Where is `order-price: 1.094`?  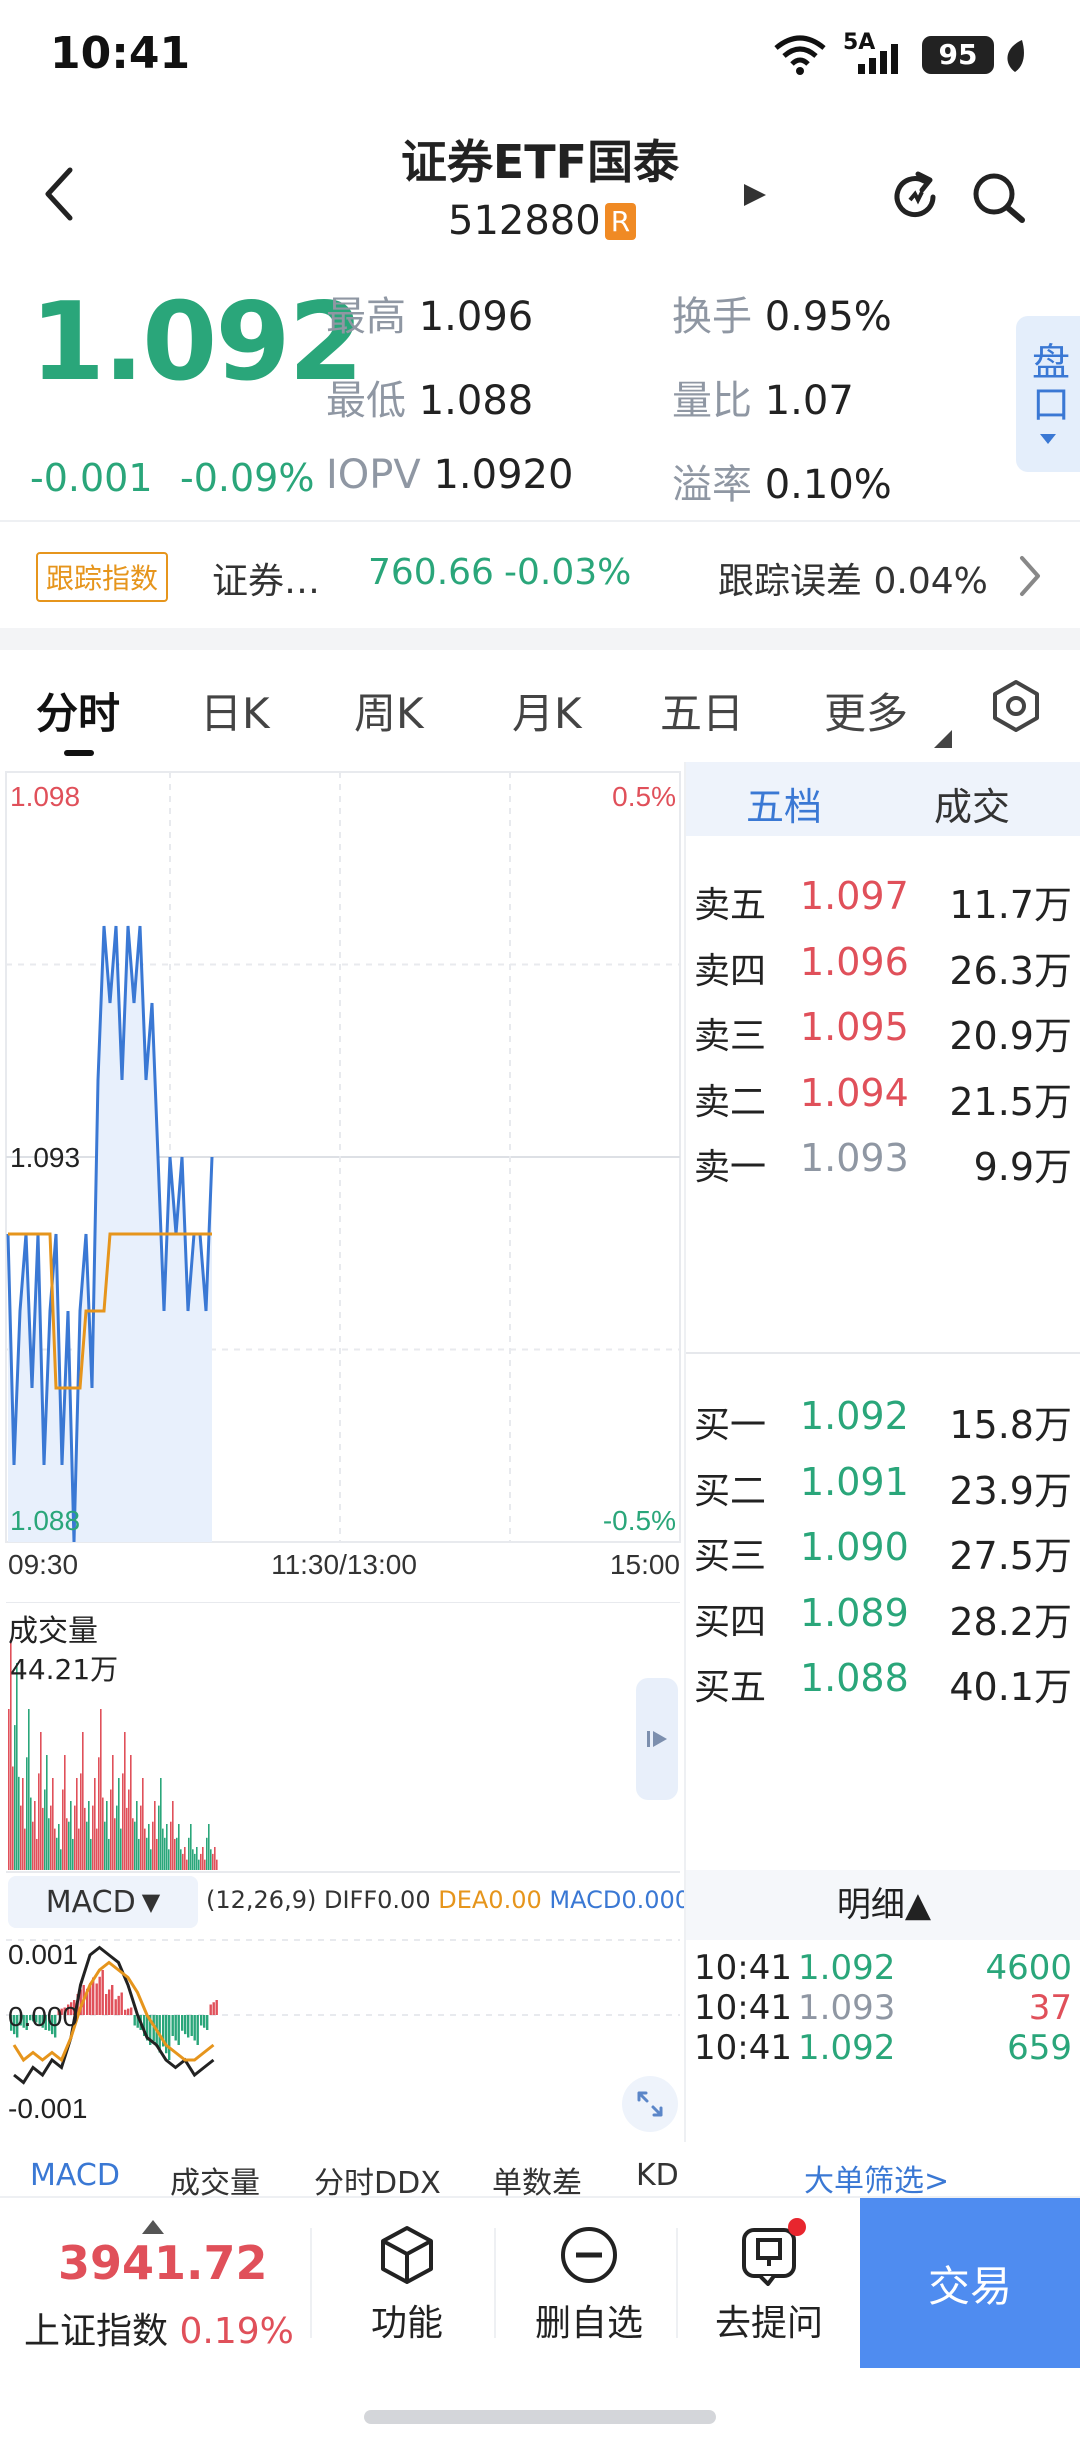
order-price: 1.094 is located at coordinates (854, 1092).